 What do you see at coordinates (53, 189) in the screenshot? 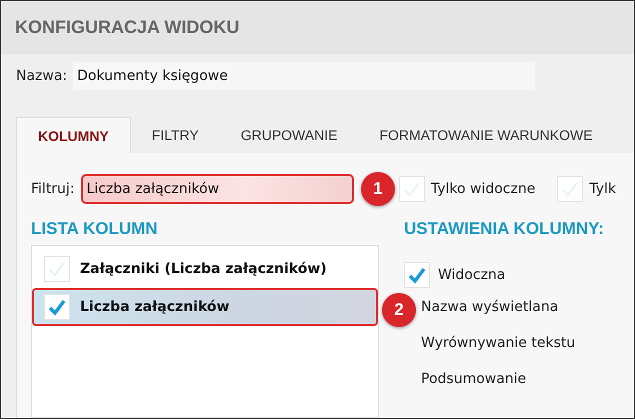
I see `field-label: Filtruj:` at bounding box center [53, 189].